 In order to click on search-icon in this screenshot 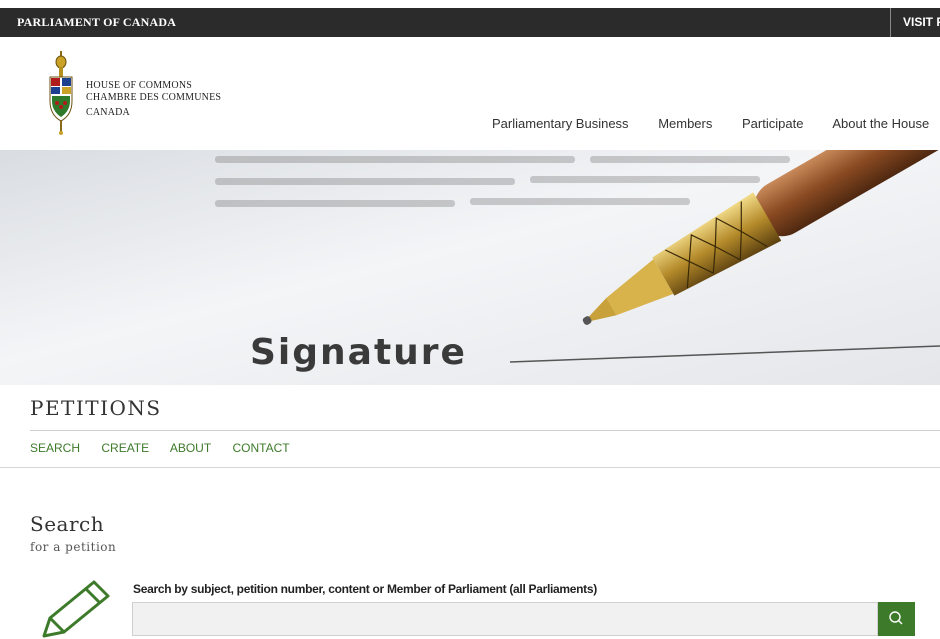, I will do `click(896, 618)`.